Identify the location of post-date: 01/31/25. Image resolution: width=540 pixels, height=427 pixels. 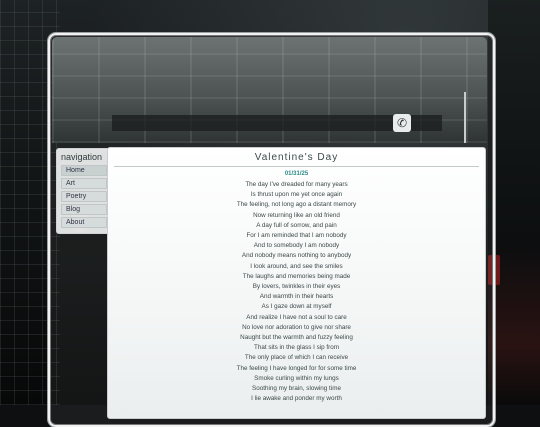
(296, 174).